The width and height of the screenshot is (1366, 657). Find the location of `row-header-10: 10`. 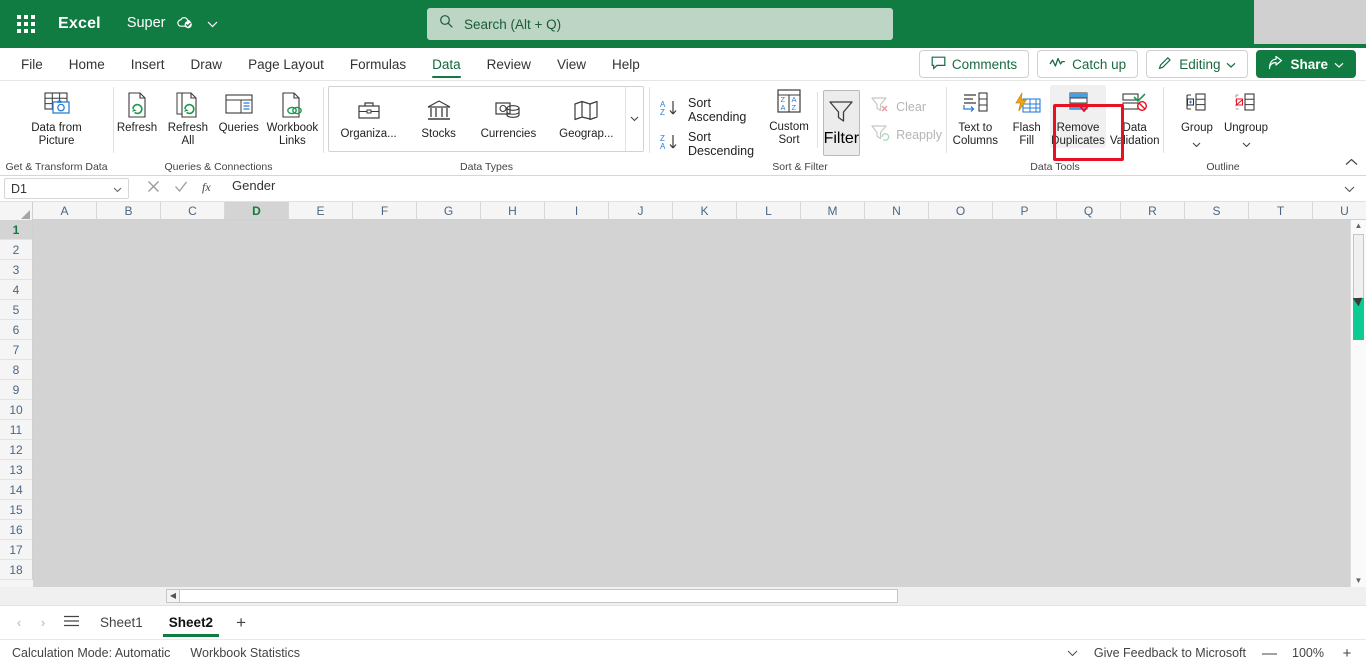

row-header-10: 10 is located at coordinates (16, 410).